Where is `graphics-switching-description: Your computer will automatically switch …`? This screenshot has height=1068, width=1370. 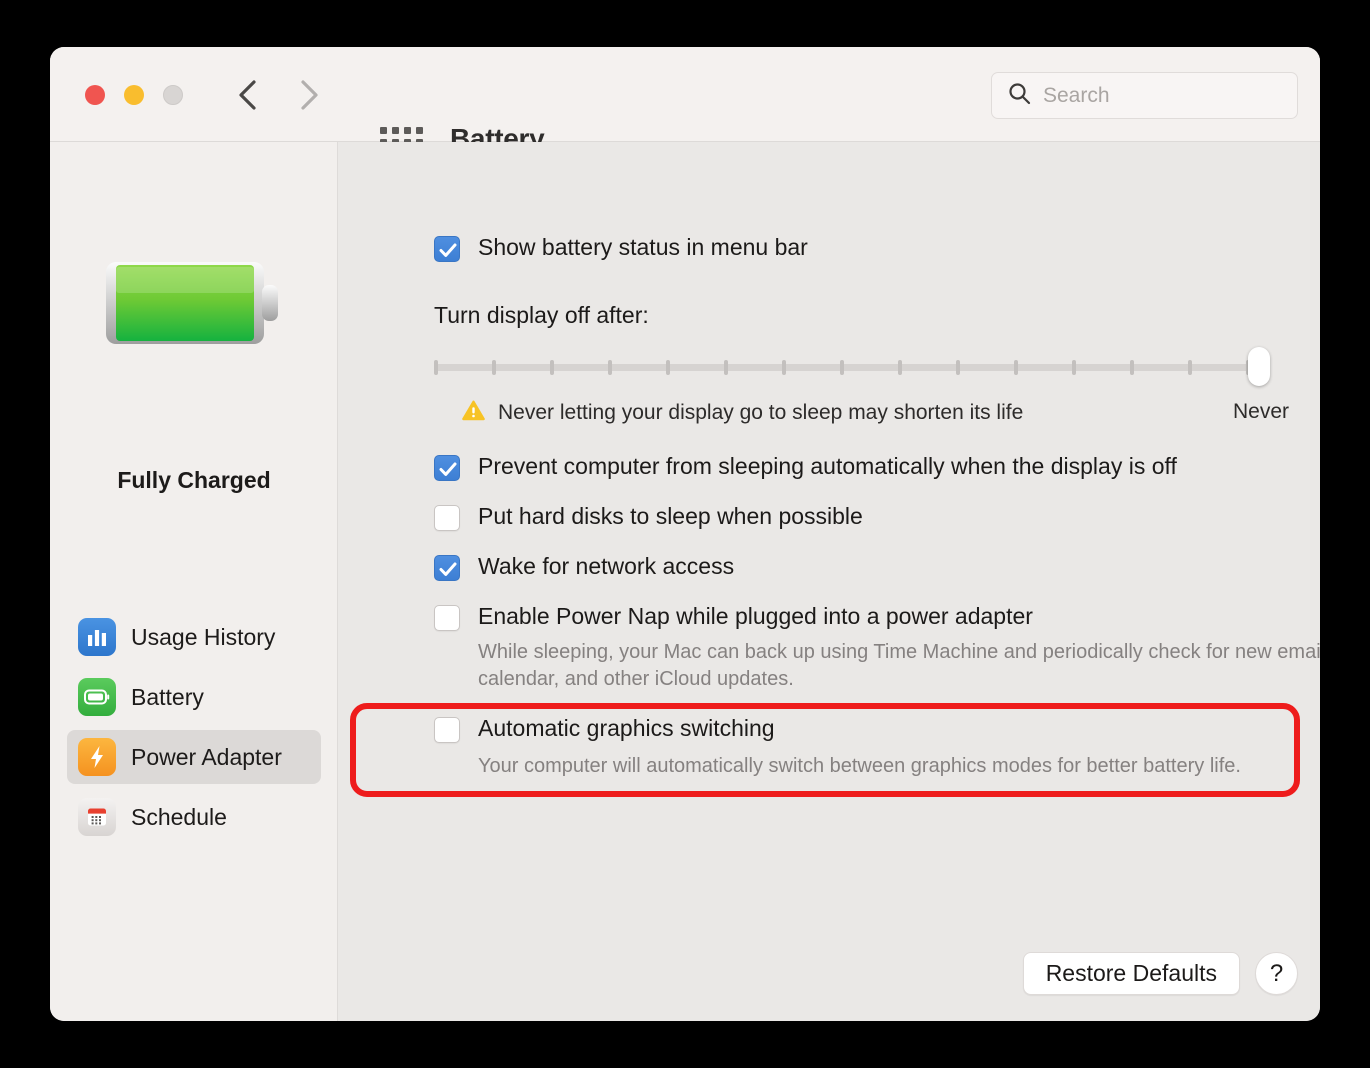
graphics-switching-description: Your computer will automatically switch … is located at coordinates (859, 766).